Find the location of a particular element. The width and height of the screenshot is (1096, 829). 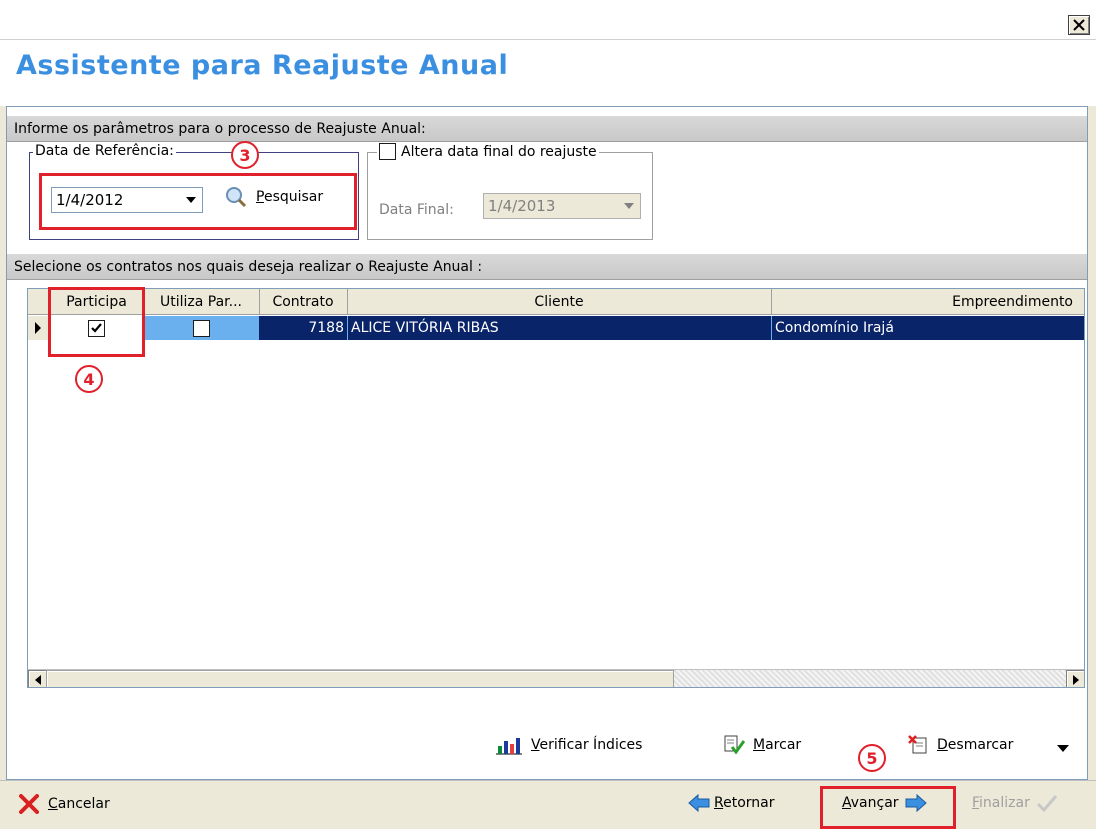

magnifier-icon is located at coordinates (236, 197).